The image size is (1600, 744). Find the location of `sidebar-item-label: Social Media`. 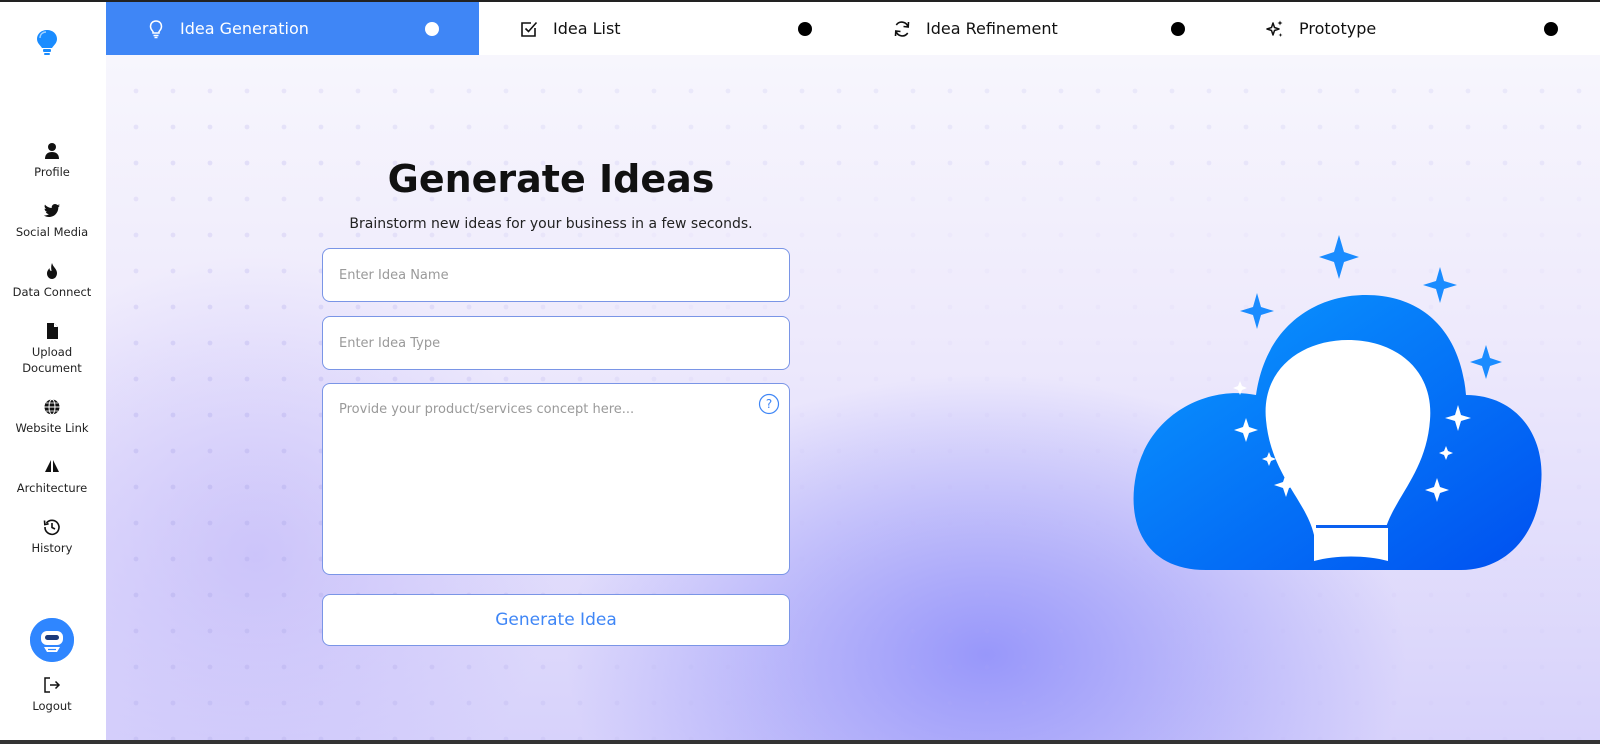

sidebar-item-label: Social Media is located at coordinates (52, 232).